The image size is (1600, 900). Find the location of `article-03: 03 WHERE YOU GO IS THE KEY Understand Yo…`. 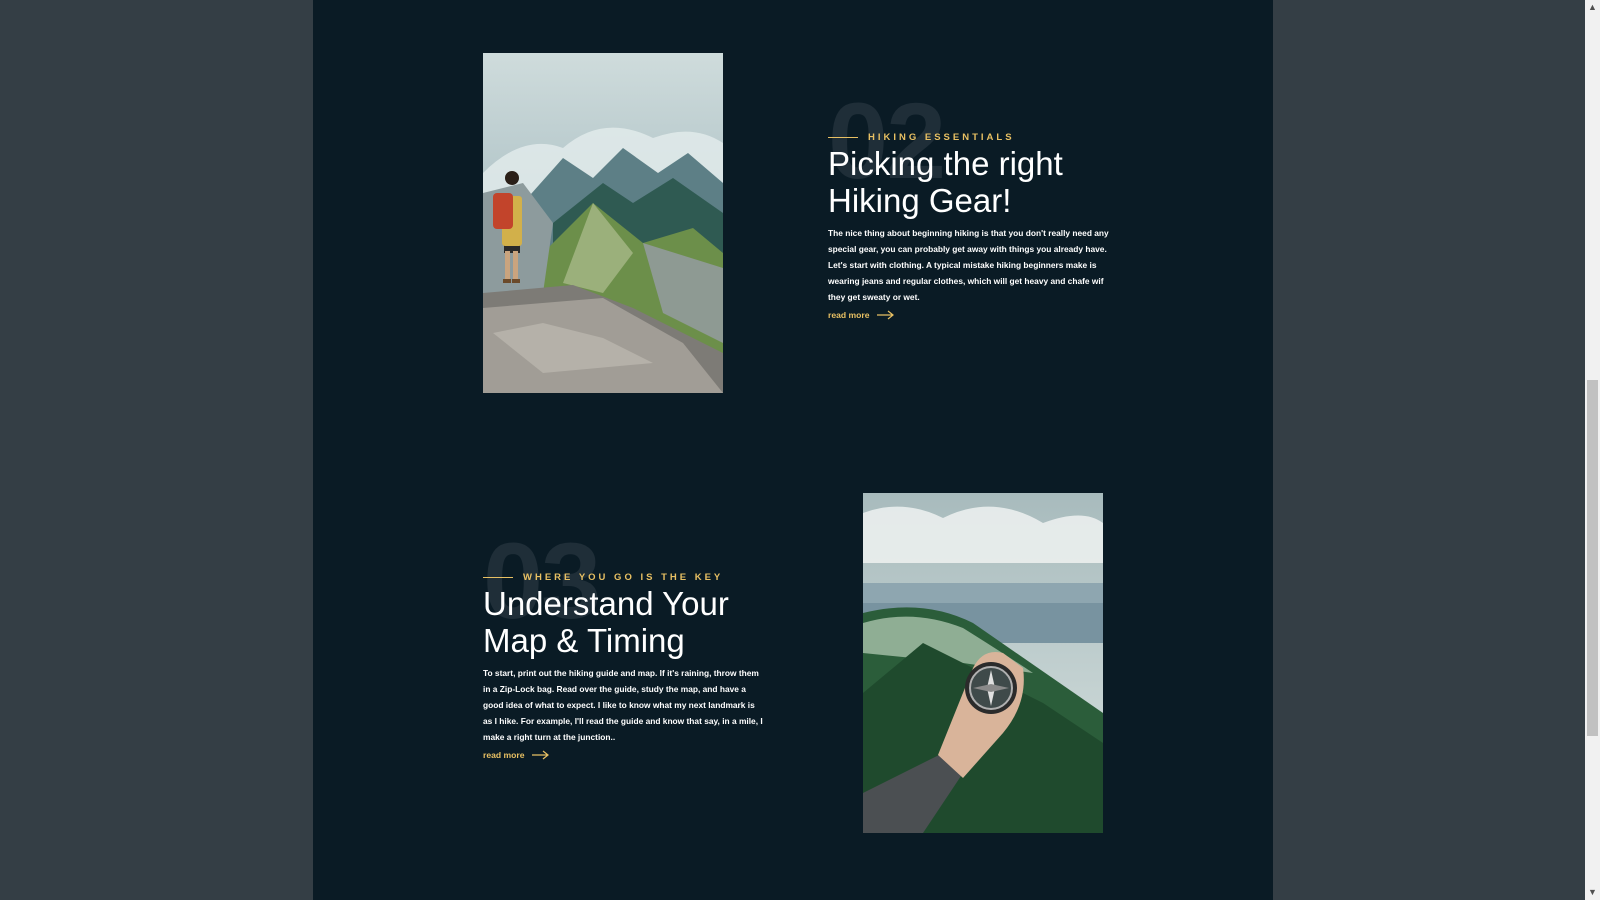

article-03: 03 WHERE YOU GO IS THE KEY Understand Yo… is located at coordinates (624, 645).